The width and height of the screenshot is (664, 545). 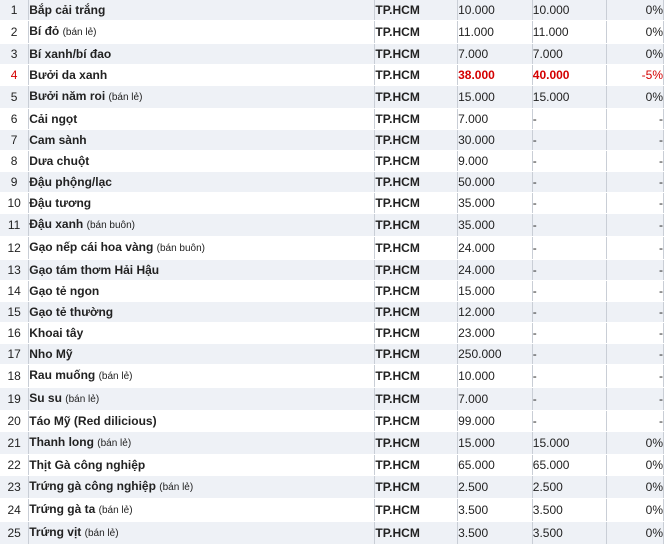 I want to click on product-name: Gạo tẻ thường, so click(x=202, y=312).